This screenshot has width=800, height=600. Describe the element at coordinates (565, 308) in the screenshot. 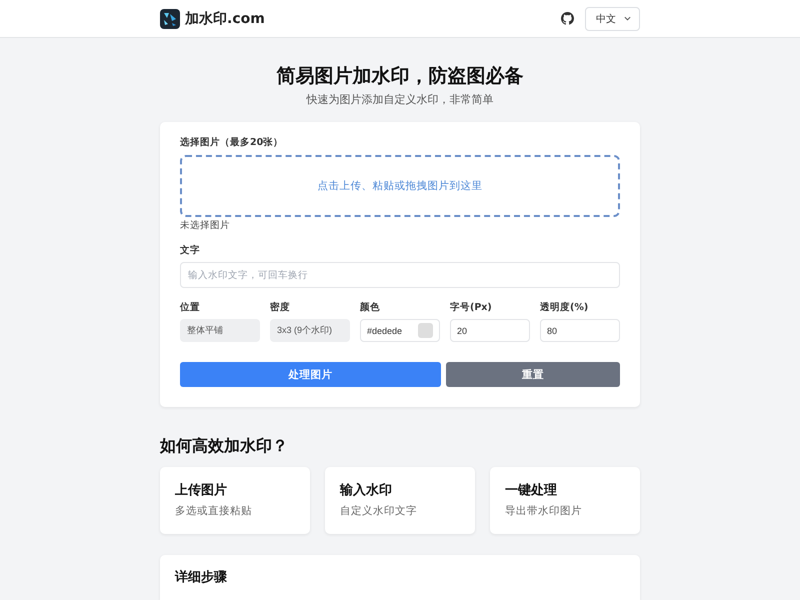

I see `option-label: 透明度(%)` at that location.